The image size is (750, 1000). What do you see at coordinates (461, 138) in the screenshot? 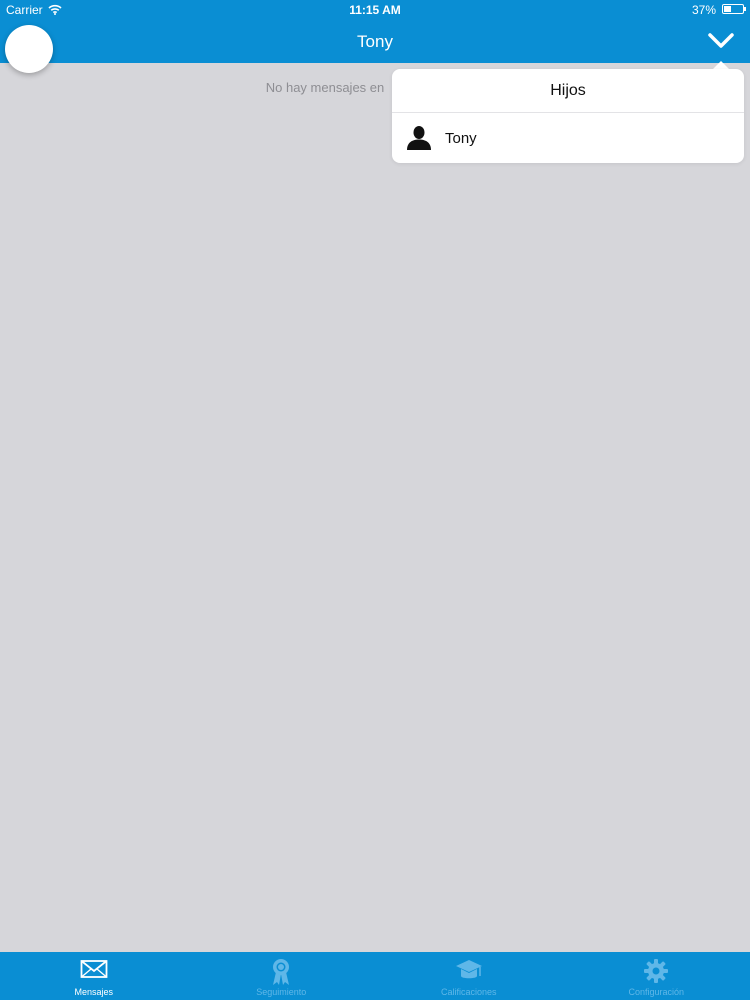
I see `child-name: Tony` at bounding box center [461, 138].